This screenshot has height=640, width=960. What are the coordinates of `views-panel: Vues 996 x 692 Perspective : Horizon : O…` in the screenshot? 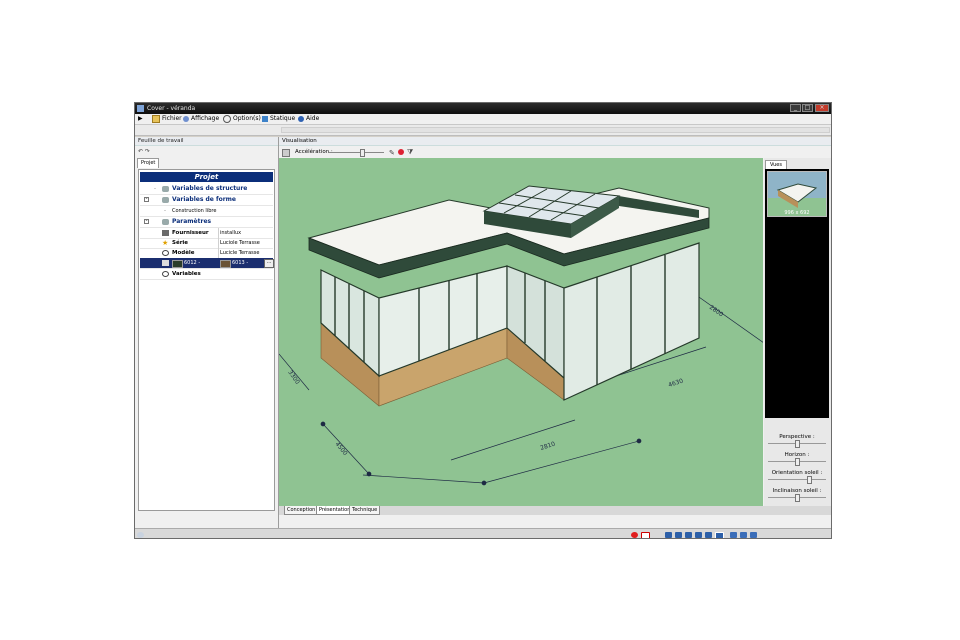 It's located at (797, 332).